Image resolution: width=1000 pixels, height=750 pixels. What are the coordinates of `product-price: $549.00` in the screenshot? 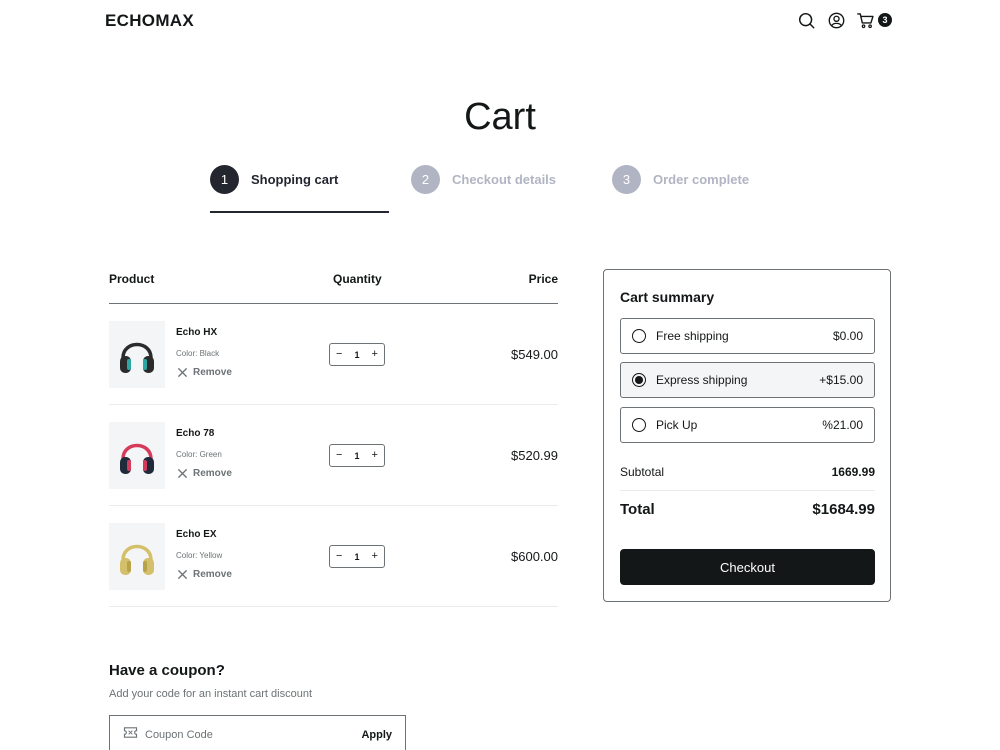 It's located at (534, 354).